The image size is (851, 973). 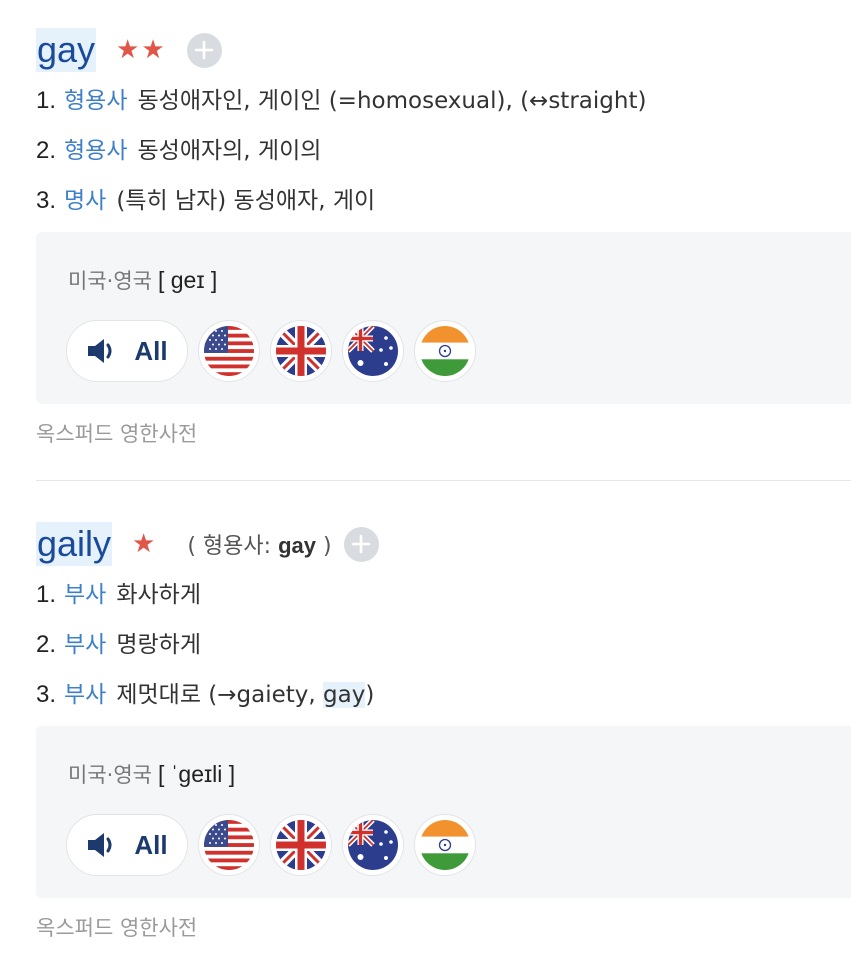 I want to click on sense-definition: 제멋대로 (→gaiety, gay), so click(x=245, y=695).